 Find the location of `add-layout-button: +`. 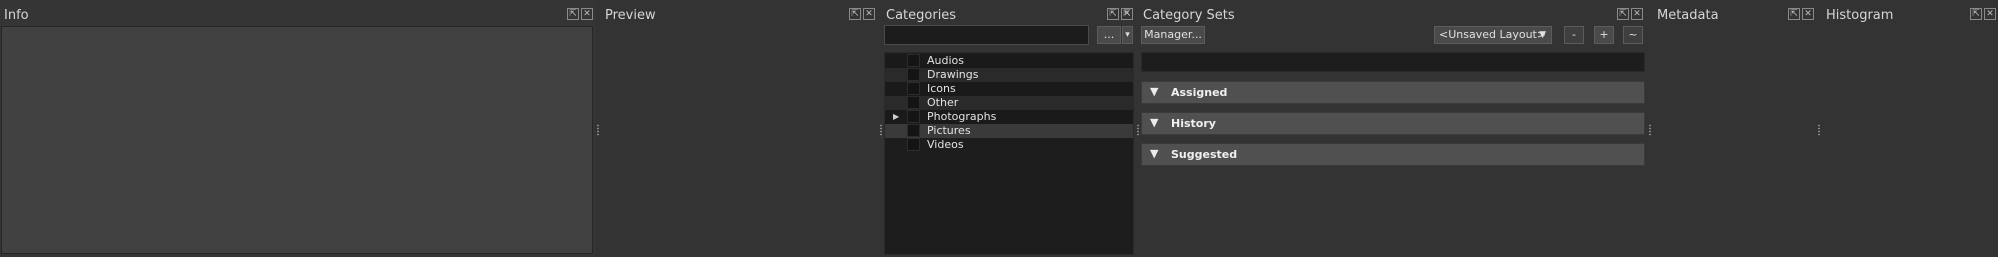

add-layout-button: + is located at coordinates (1604, 35).